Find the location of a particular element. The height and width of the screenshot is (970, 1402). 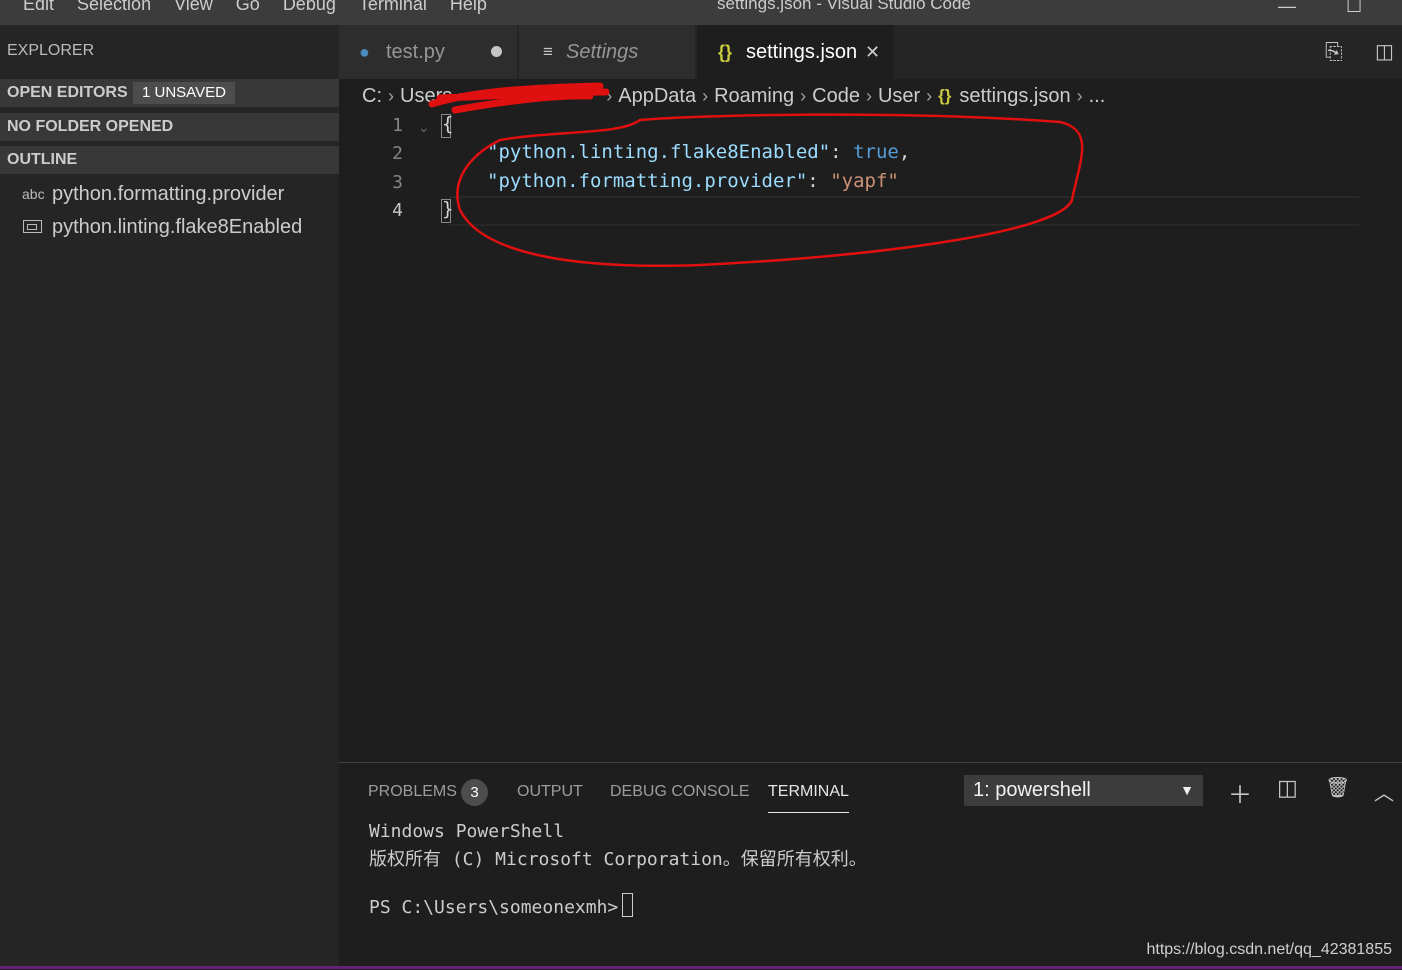

terminal-select-value: 1: powershell is located at coordinates (1032, 790).